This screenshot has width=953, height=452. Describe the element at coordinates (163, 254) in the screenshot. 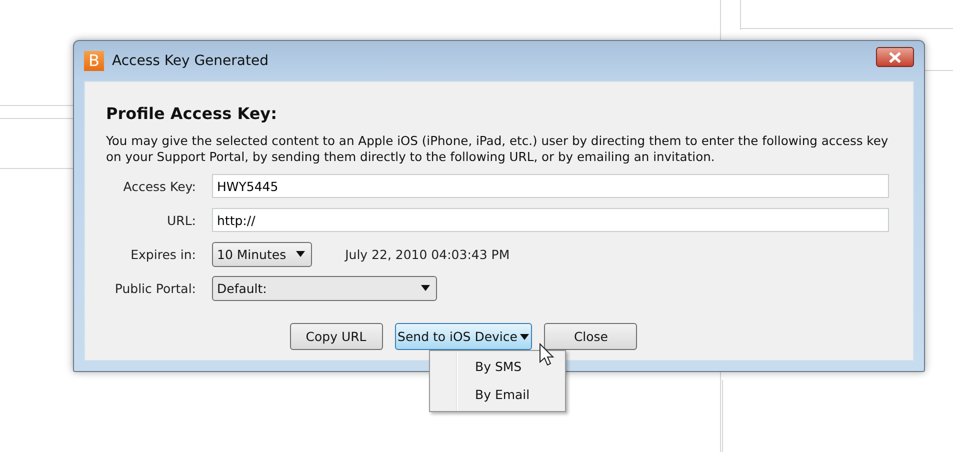

I see `field-label: Expires in:` at that location.